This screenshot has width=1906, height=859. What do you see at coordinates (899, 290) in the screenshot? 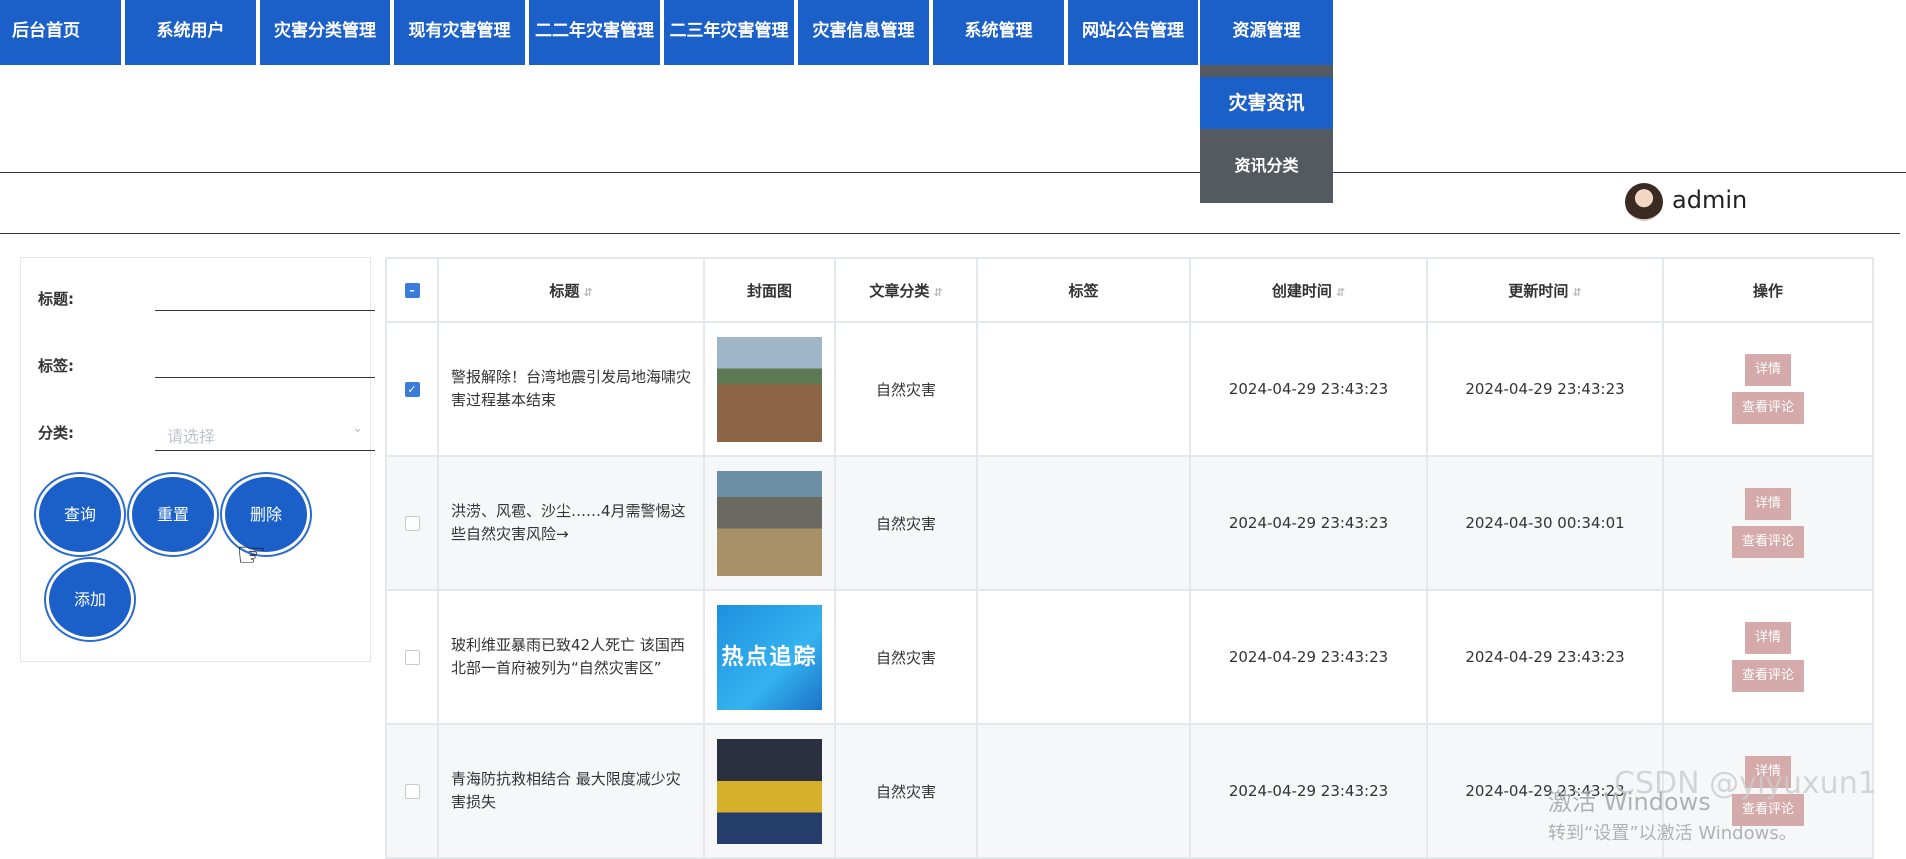
I see `column-category-label: 文章分类` at bounding box center [899, 290].